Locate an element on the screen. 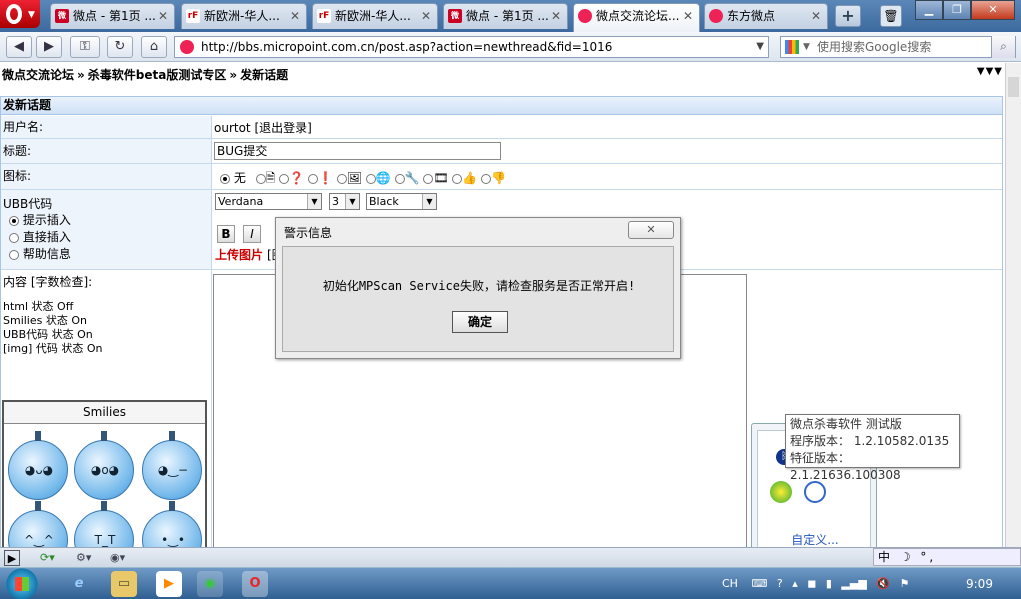  network-icon: ▮ is located at coordinates (829, 583).